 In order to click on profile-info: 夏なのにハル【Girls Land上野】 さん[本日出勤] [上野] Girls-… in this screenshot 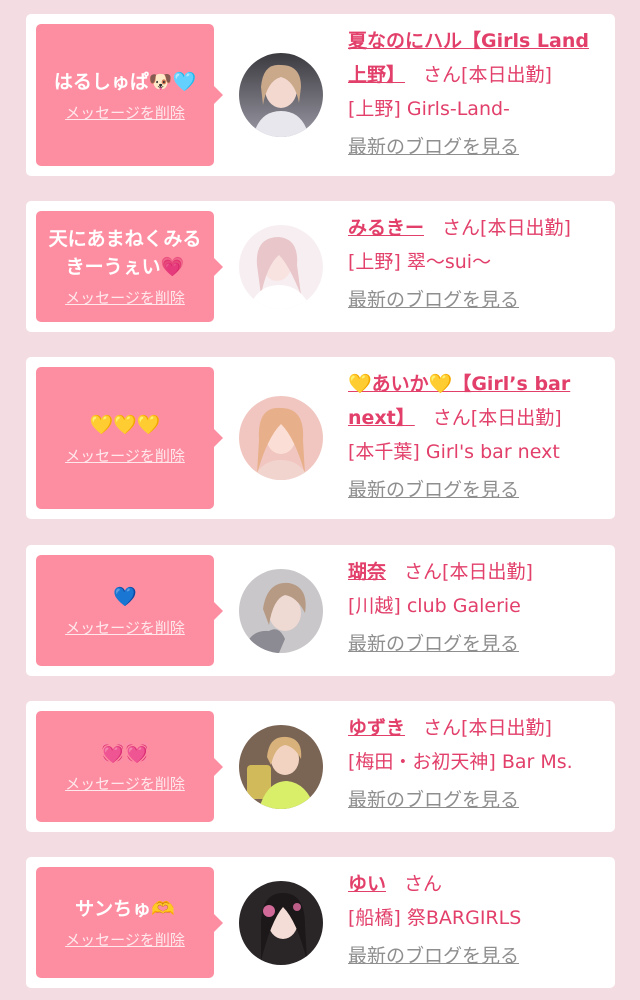, I will do `click(477, 94)`.